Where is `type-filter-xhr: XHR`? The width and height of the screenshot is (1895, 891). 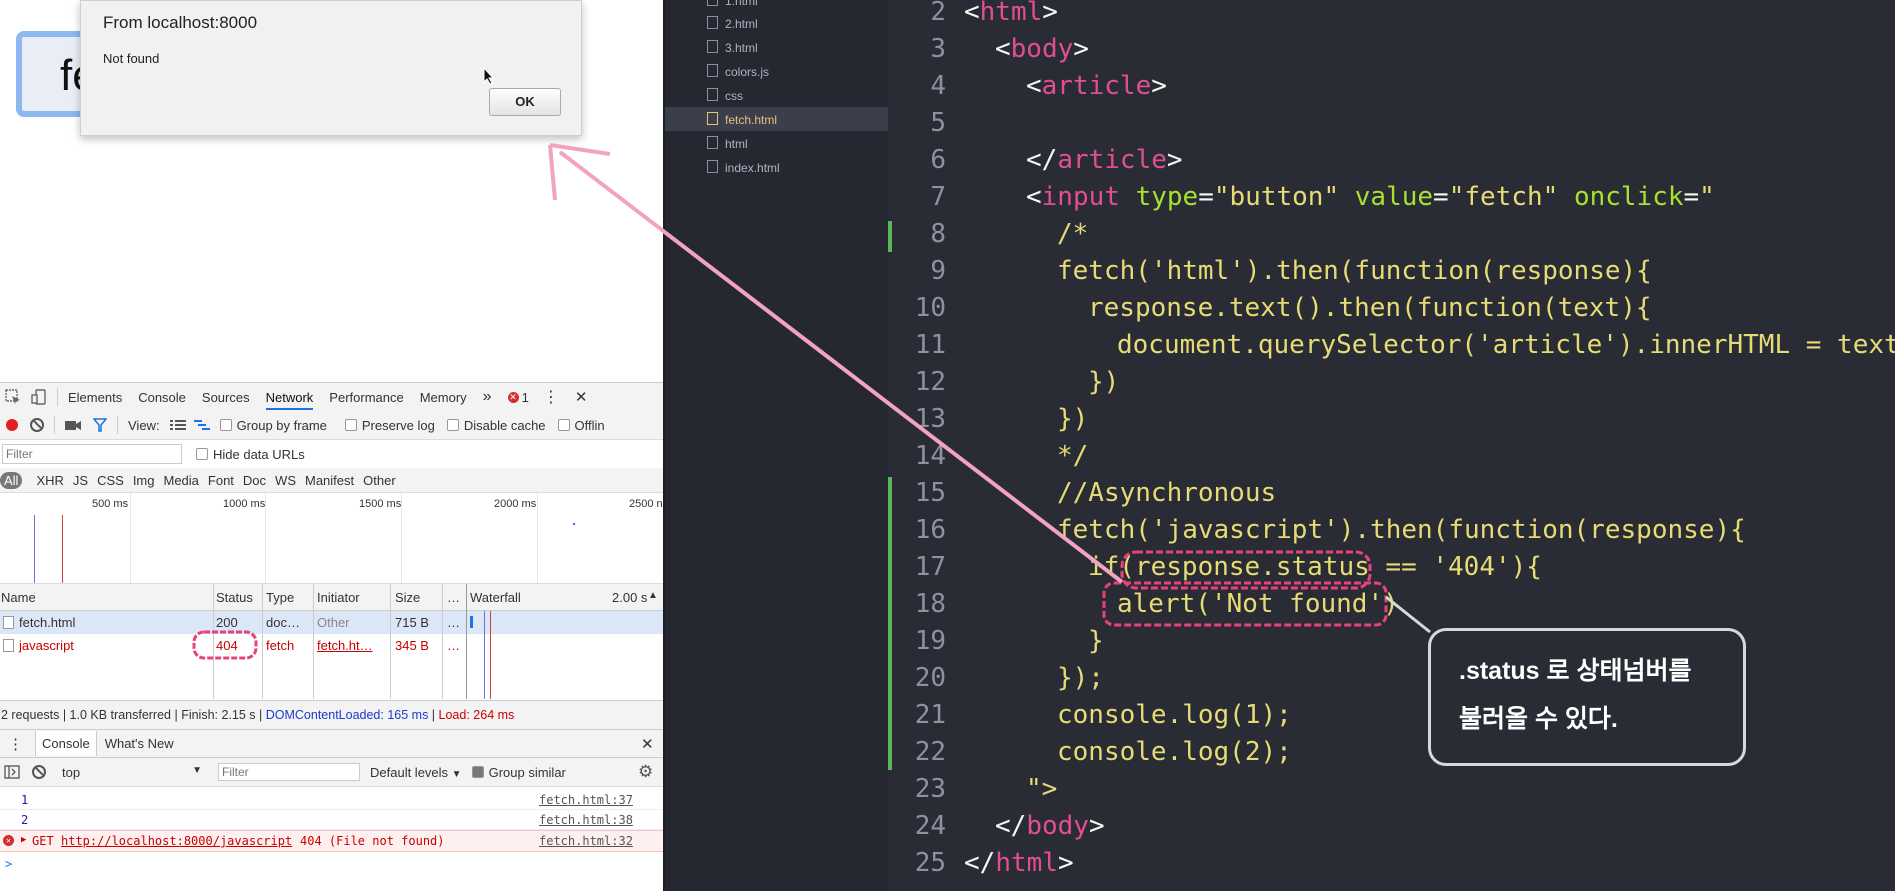
type-filter-xhr: XHR is located at coordinates (49, 480).